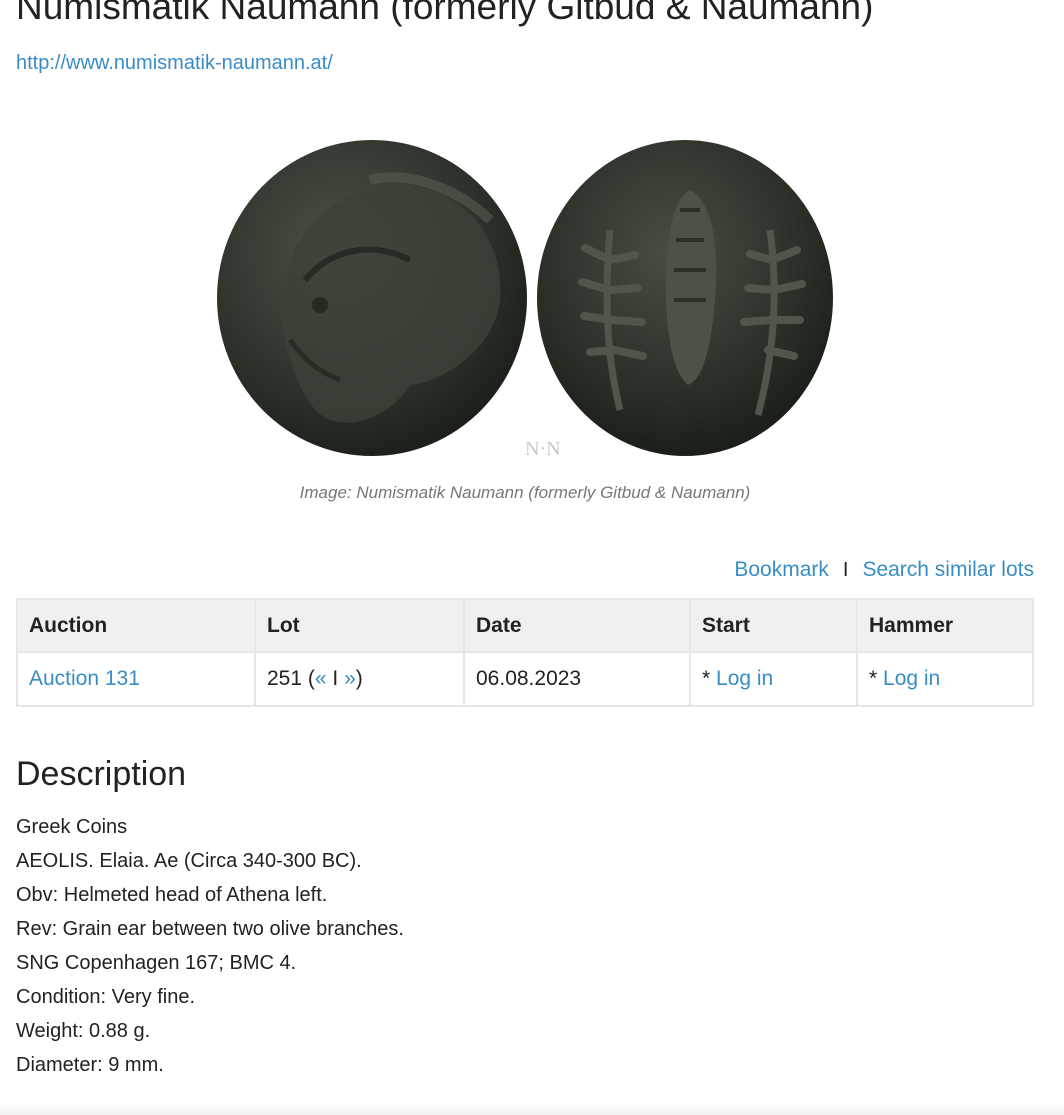 Image resolution: width=1064 pixels, height=1115 pixels. What do you see at coordinates (911, 678) in the screenshot?
I see `hammer-login-link: Log in` at bounding box center [911, 678].